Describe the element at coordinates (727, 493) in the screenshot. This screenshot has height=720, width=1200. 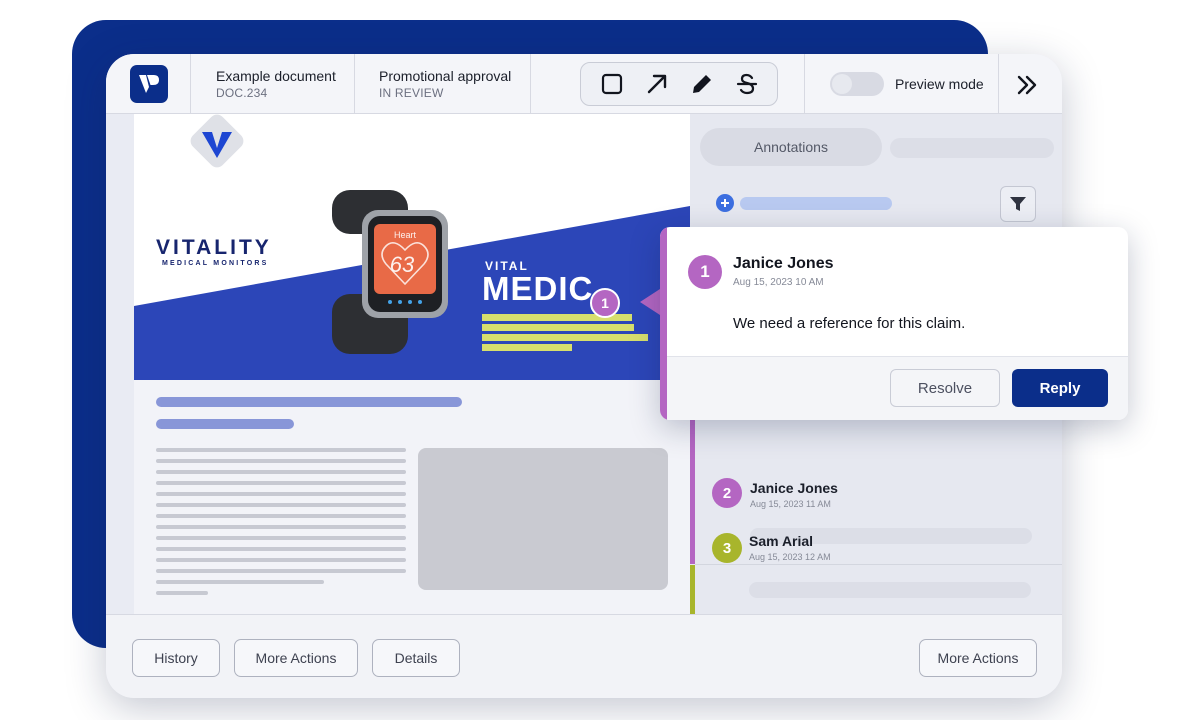
I see `comment-avatar: 2` at that location.